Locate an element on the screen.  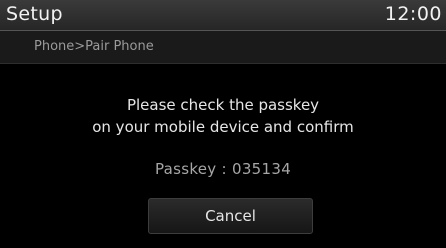
message-line-2: on your mobile device and confirm is located at coordinates (223, 127).